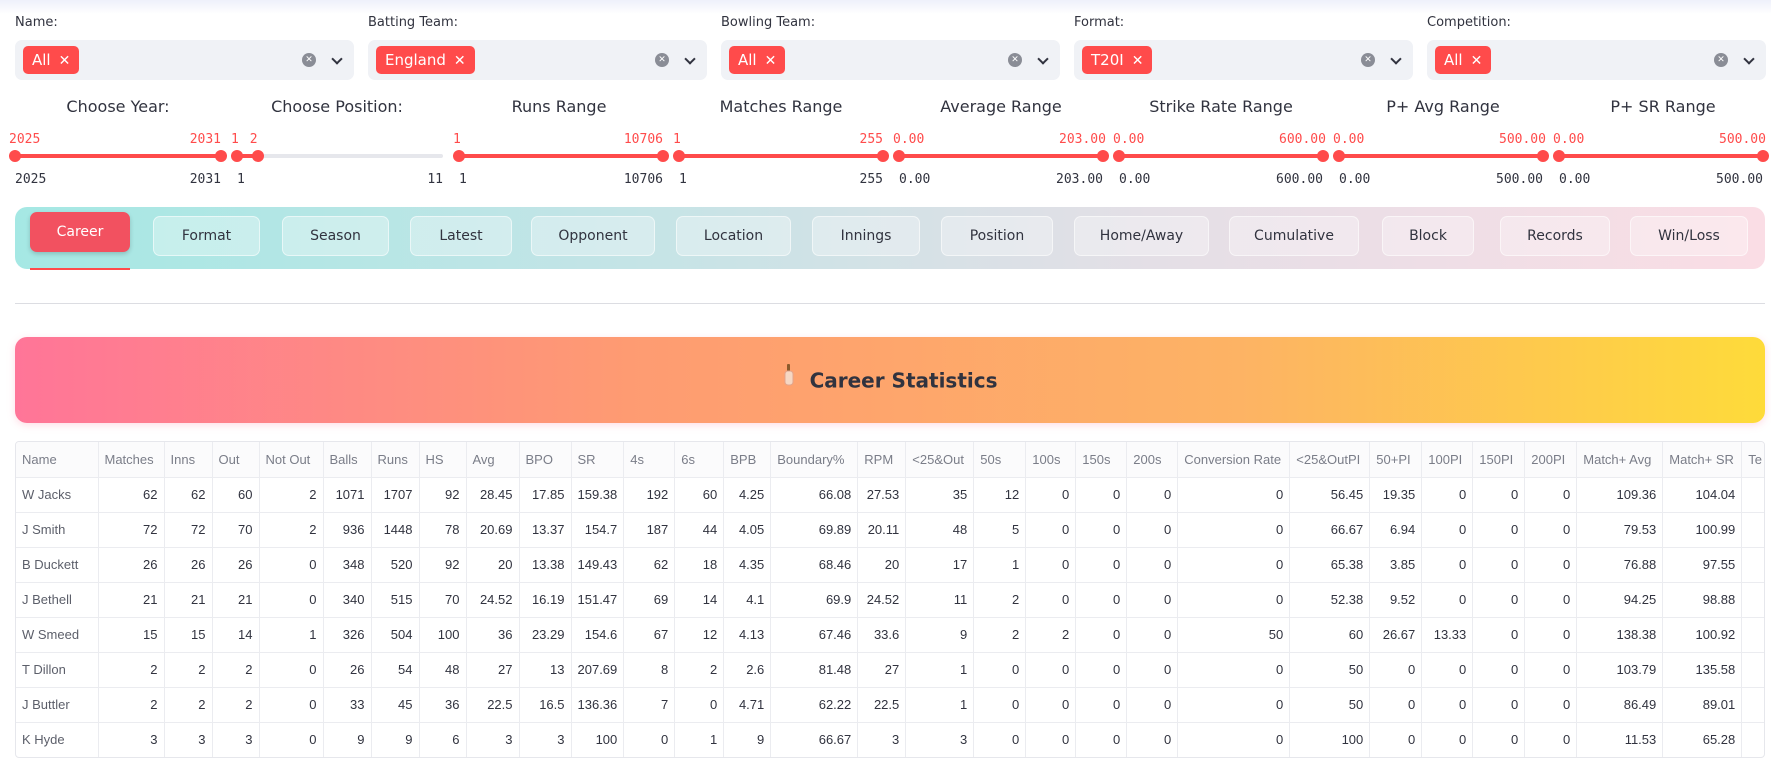 This screenshot has height=767, width=1771. I want to click on table-cell: 207.69, so click(598, 670).